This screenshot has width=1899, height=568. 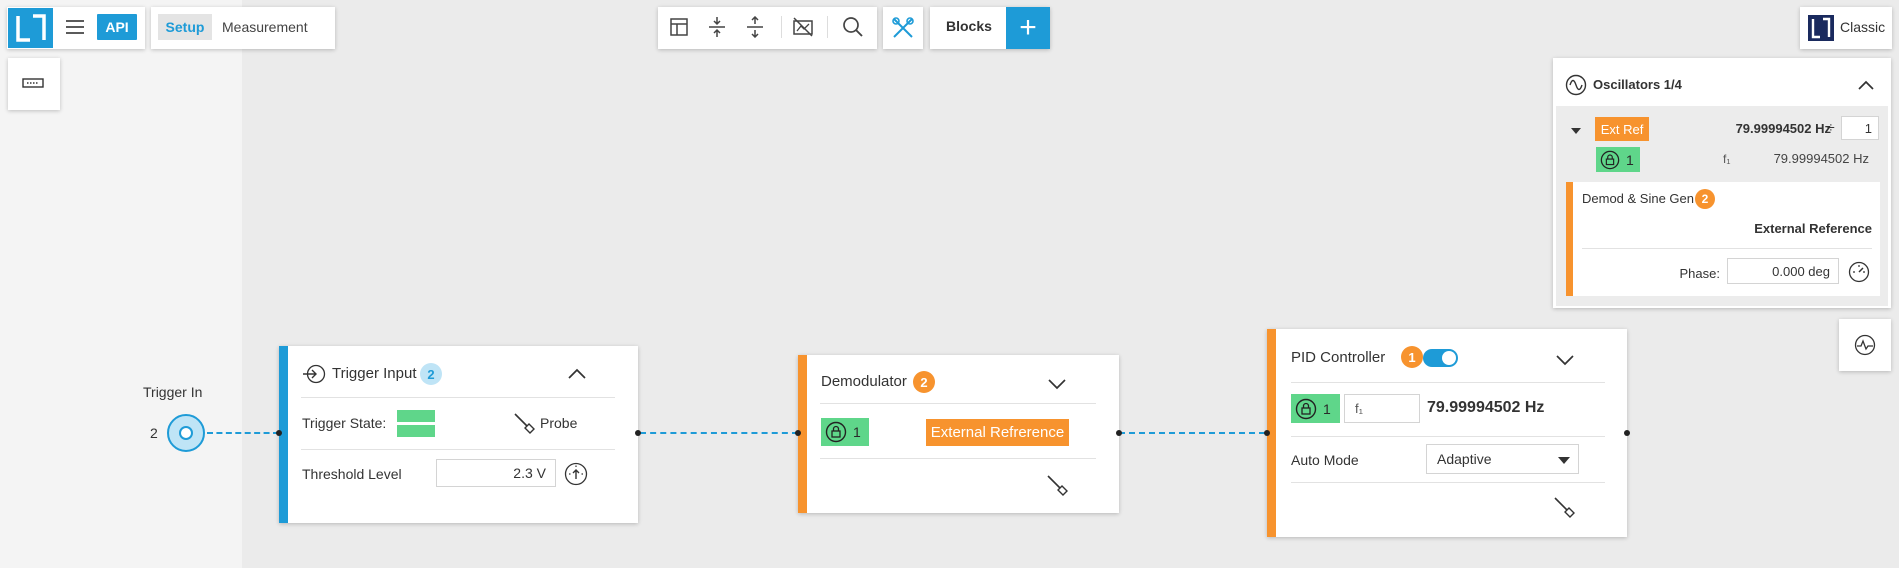 What do you see at coordinates (1783, 128) in the screenshot?
I see `oscillator-frequency: 79.99994502 Hz` at bounding box center [1783, 128].